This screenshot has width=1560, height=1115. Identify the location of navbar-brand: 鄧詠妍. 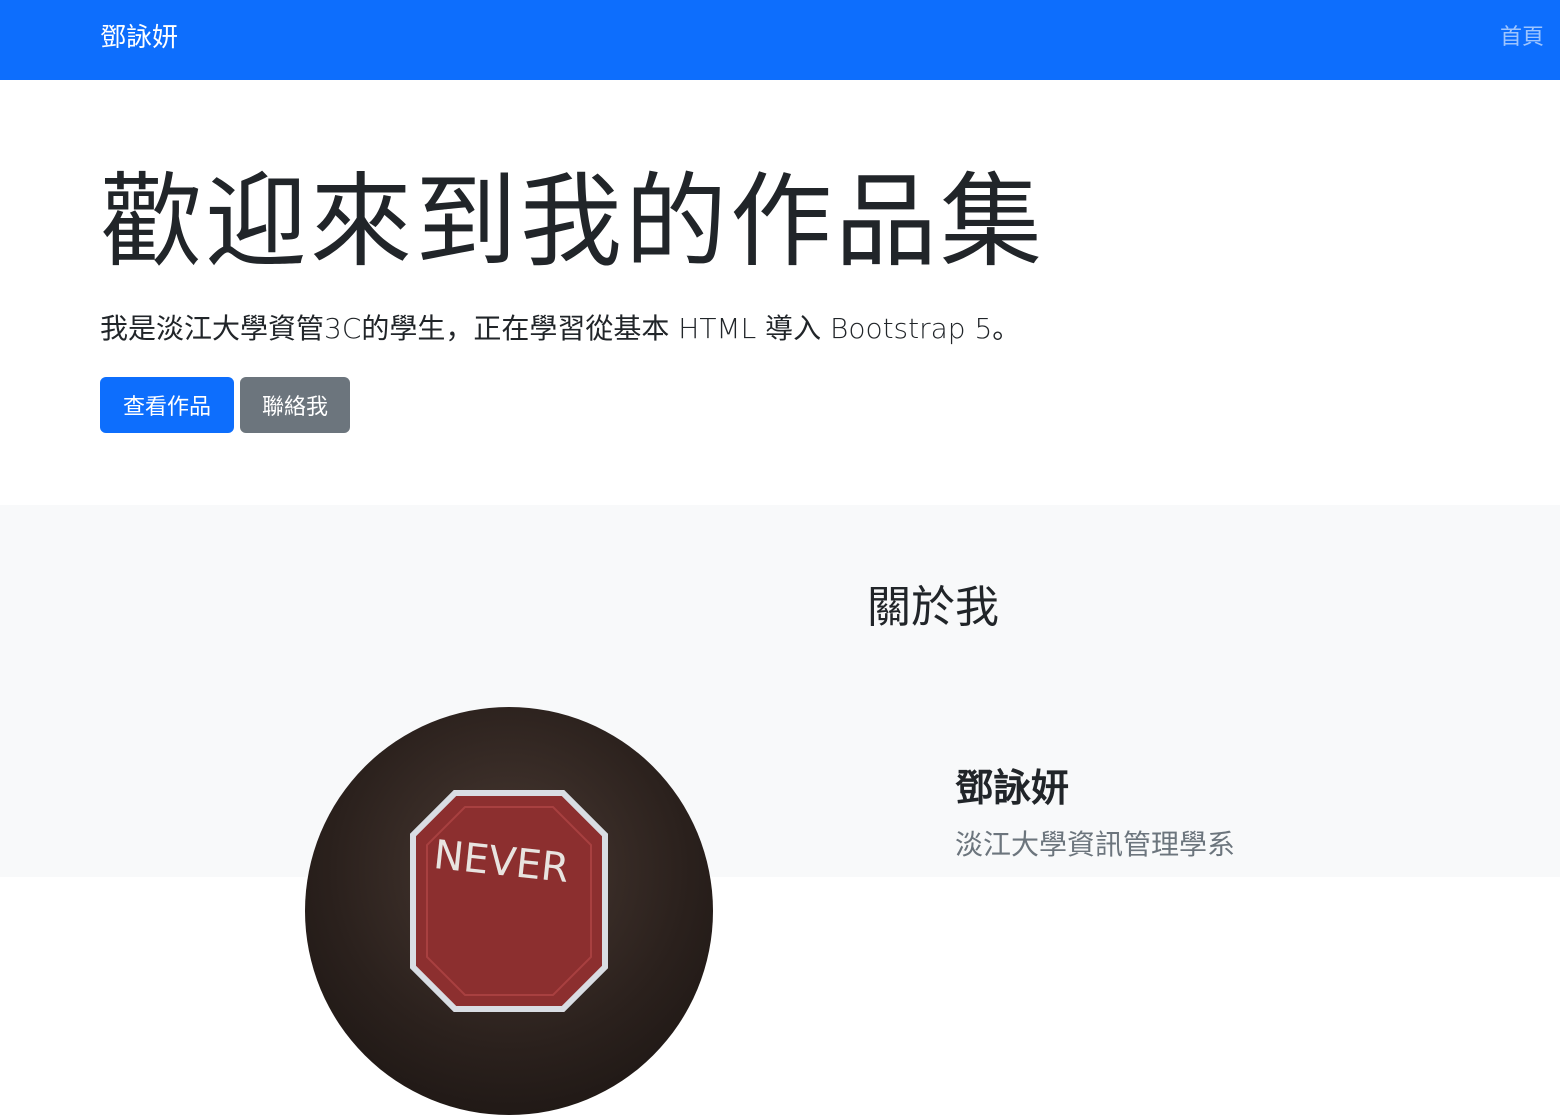
(139, 38).